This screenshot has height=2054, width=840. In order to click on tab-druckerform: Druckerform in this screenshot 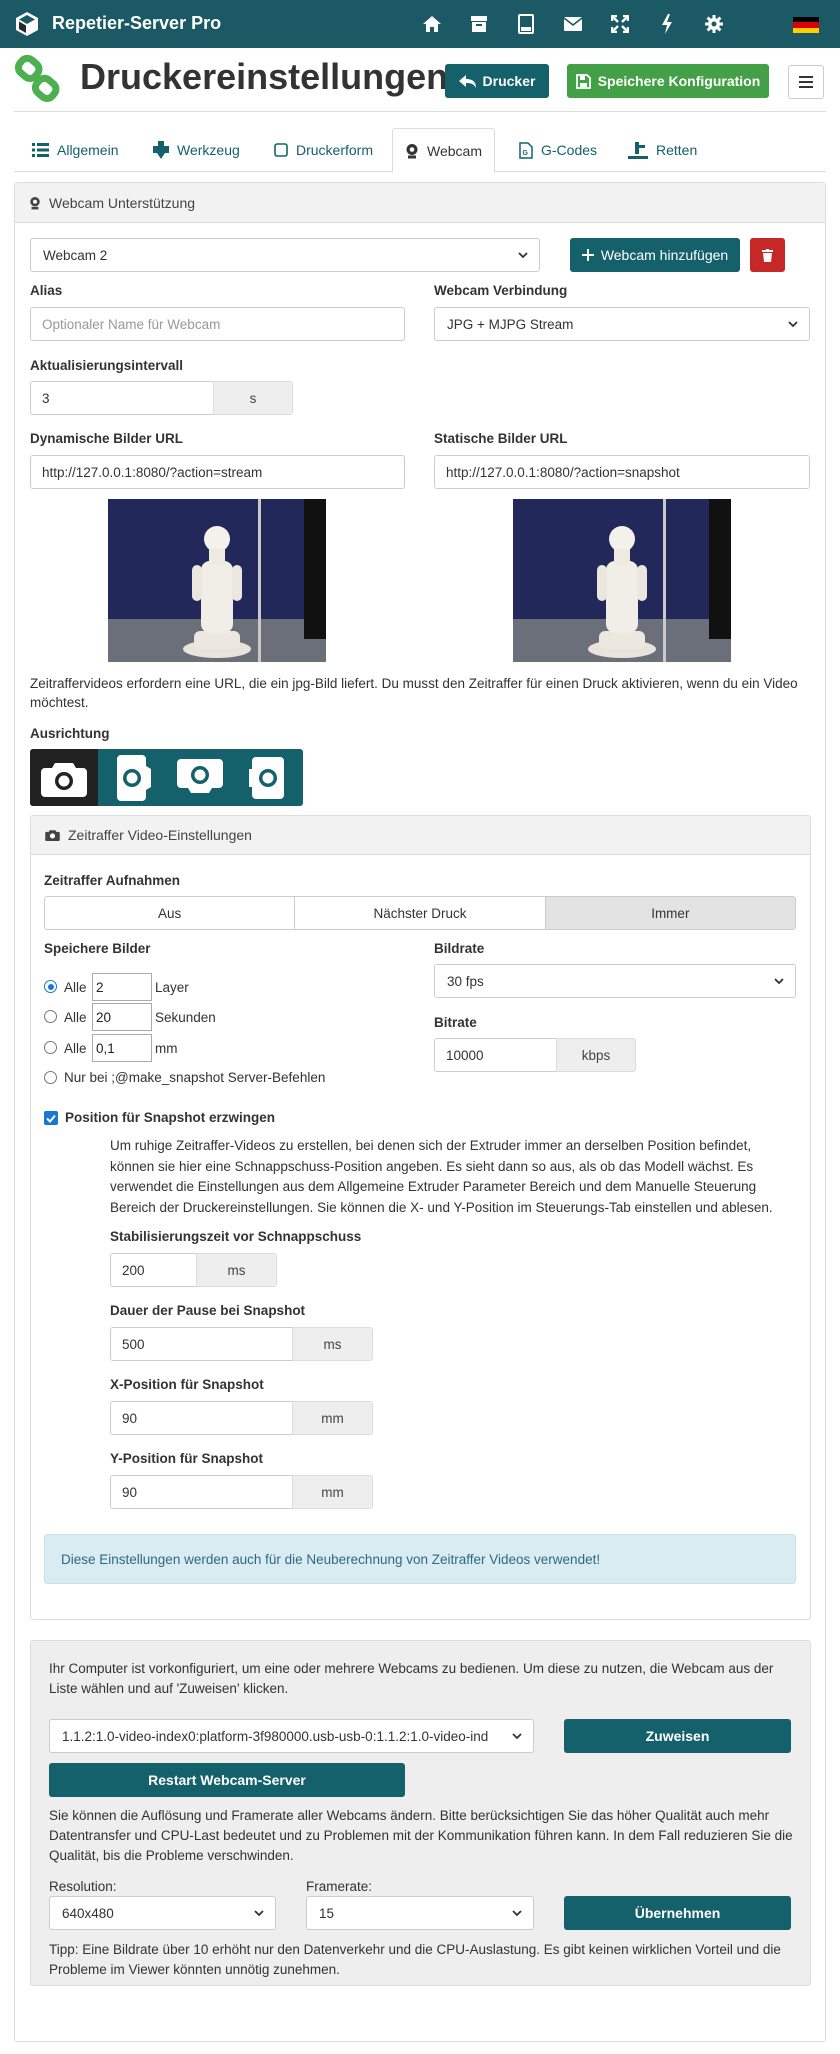, I will do `click(323, 150)`.